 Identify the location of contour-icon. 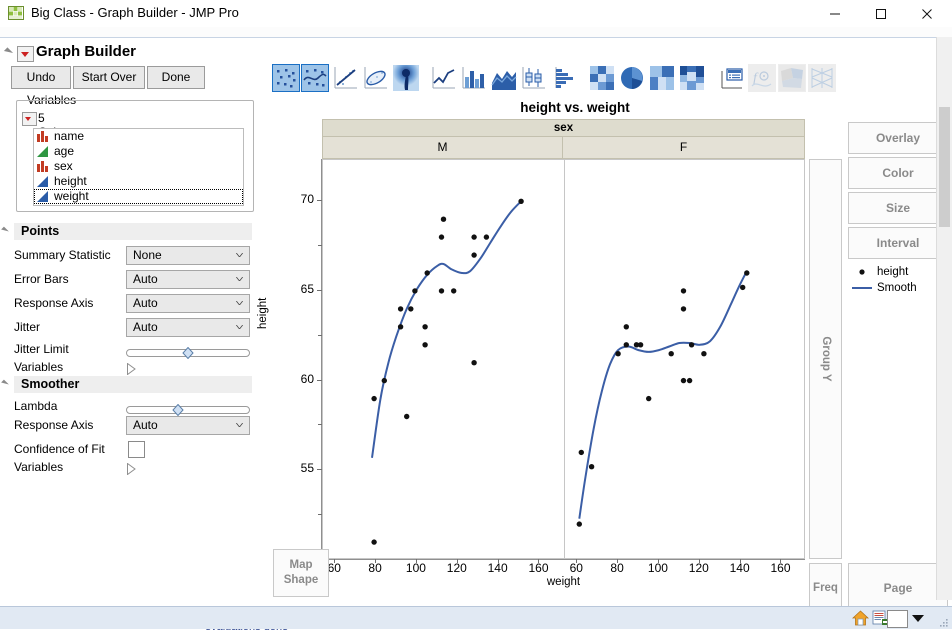
(406, 78).